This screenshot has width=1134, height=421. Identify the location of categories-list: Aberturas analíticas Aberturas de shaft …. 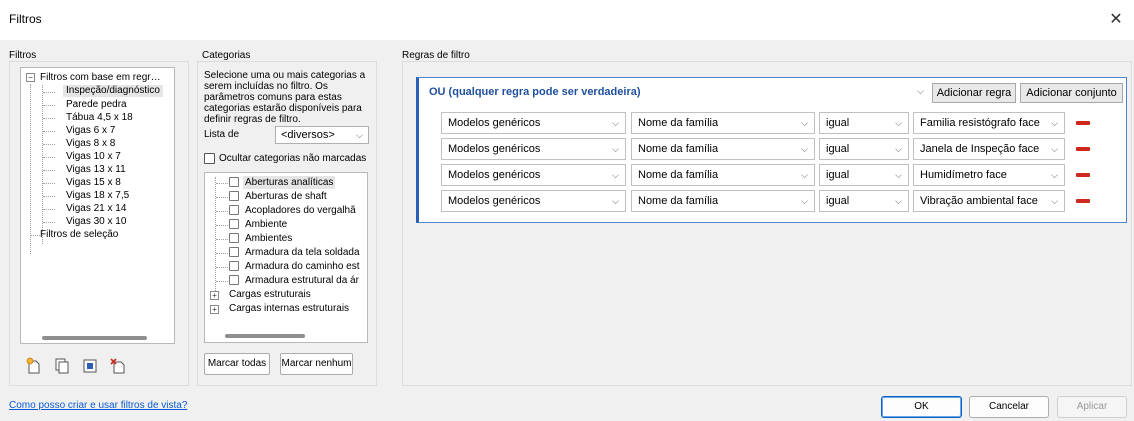
(286, 257).